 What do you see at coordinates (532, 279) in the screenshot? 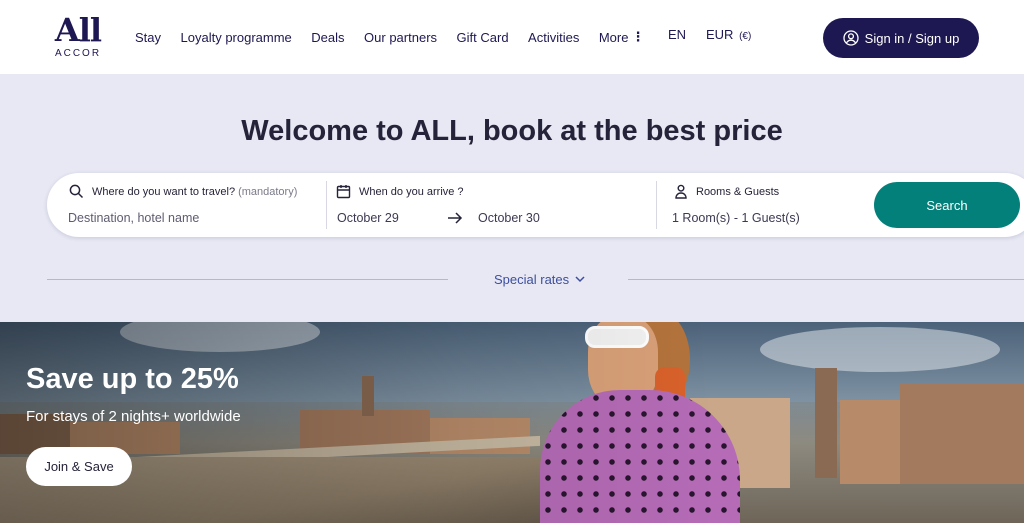
I see `special-rates-label: Special rates` at bounding box center [532, 279].